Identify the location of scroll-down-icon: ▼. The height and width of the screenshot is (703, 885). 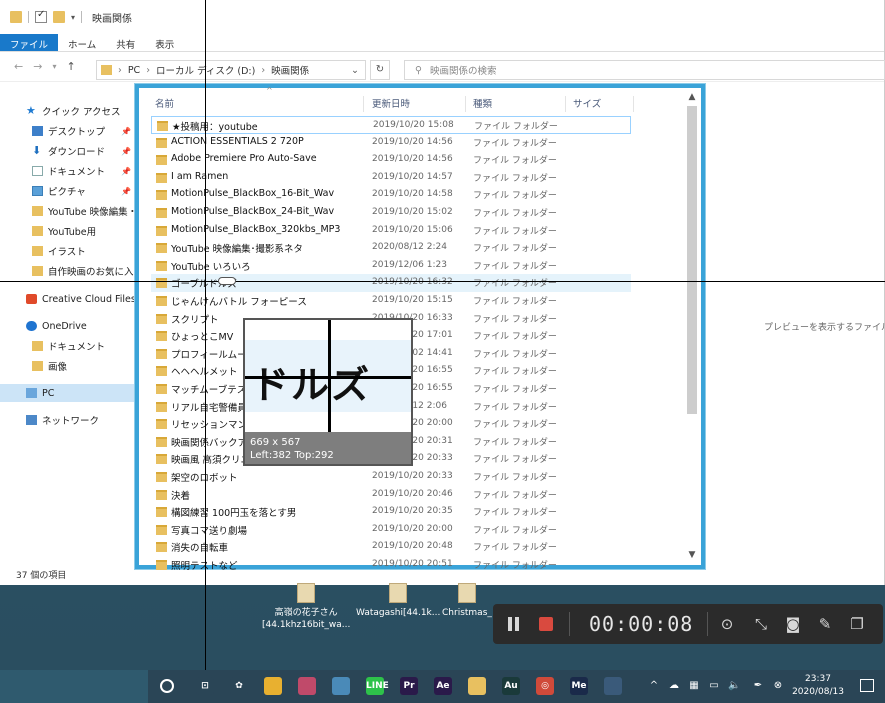
(692, 555).